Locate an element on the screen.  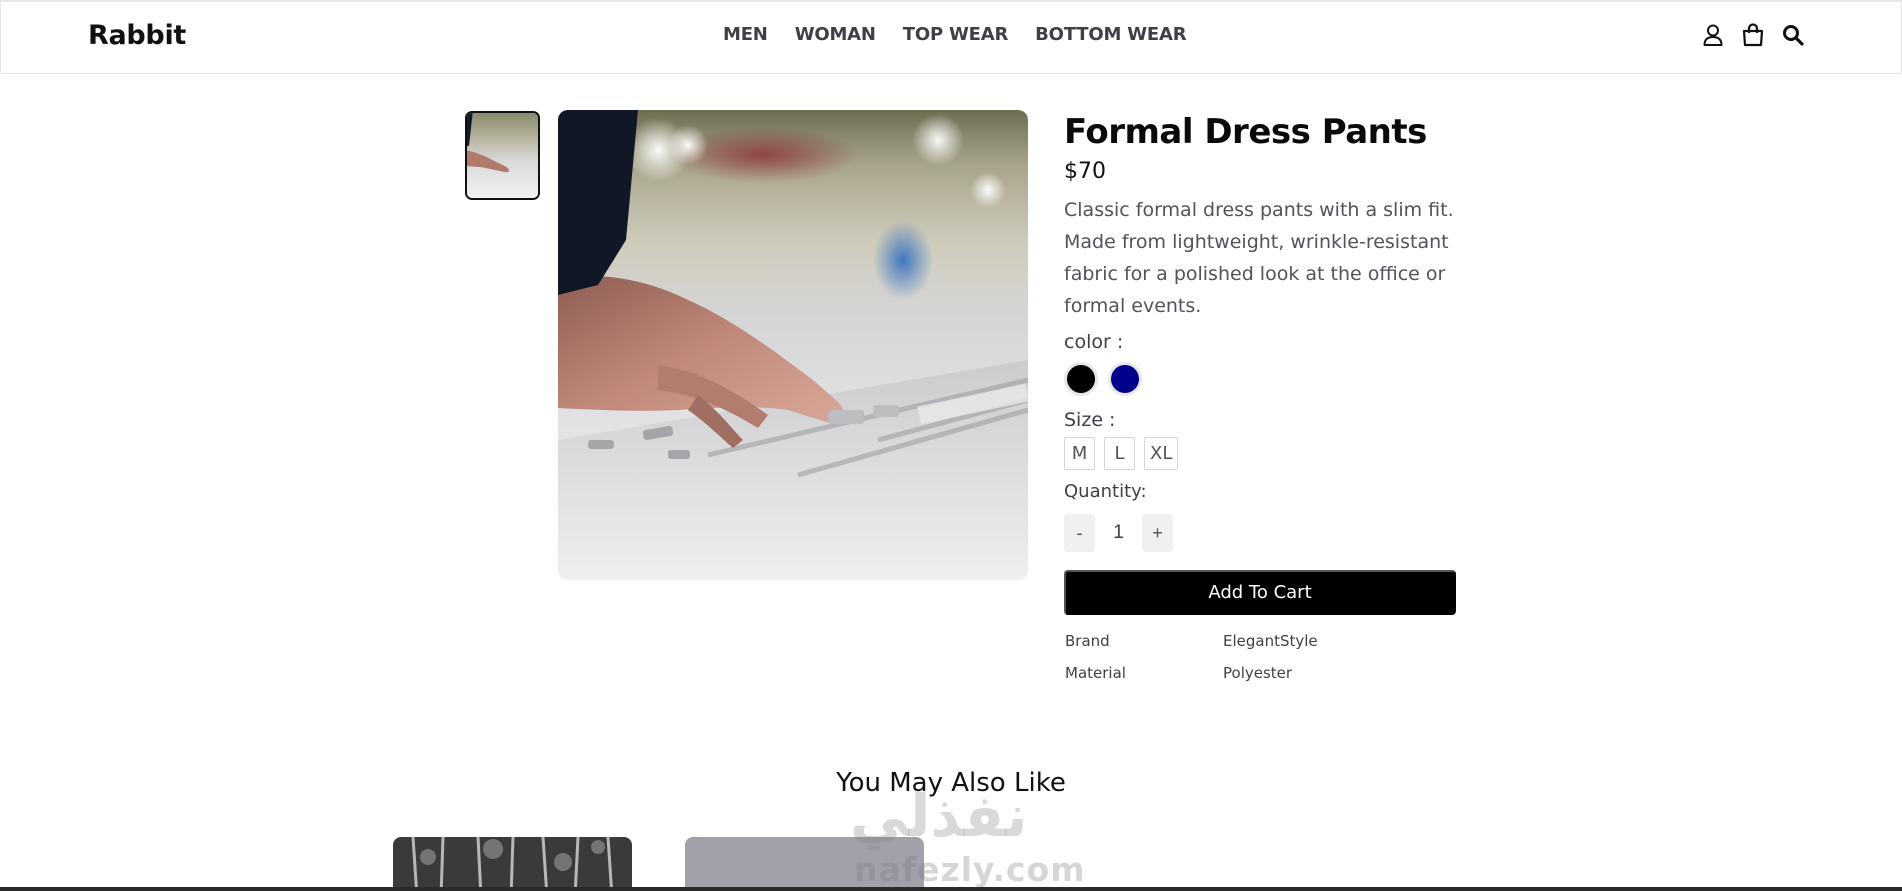
color-swatch-black is located at coordinates (1081, 379).